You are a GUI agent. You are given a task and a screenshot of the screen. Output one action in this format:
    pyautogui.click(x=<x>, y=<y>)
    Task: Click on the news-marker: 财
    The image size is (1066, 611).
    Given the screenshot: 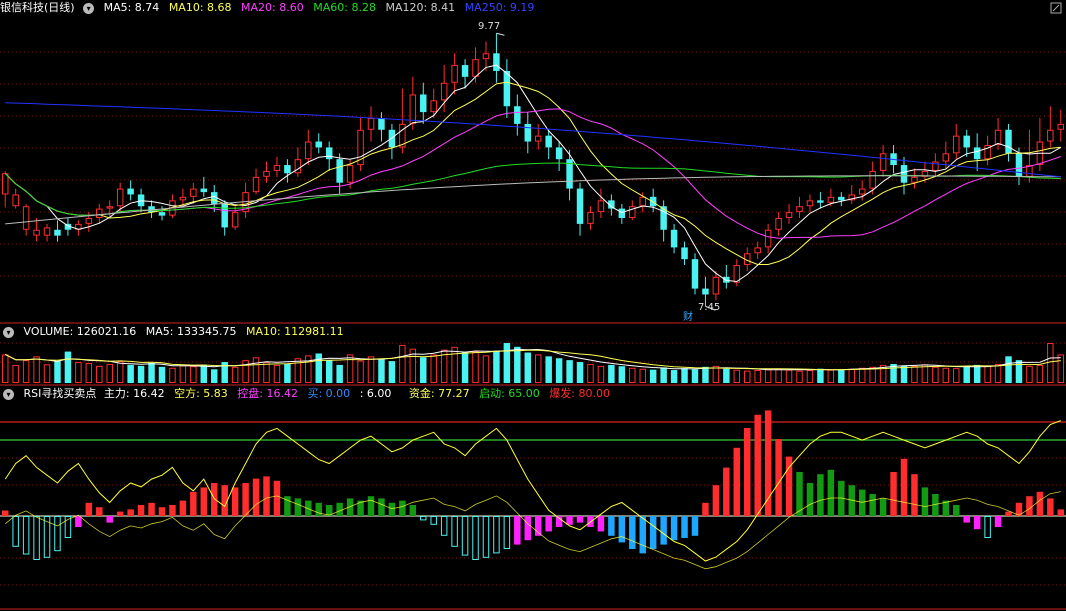 What is the action you would take?
    pyautogui.click(x=688, y=316)
    